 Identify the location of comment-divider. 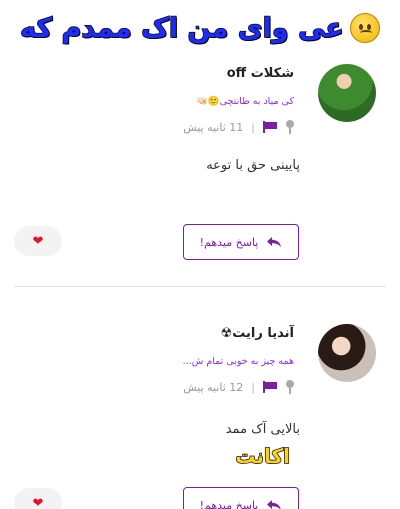
(200, 286).